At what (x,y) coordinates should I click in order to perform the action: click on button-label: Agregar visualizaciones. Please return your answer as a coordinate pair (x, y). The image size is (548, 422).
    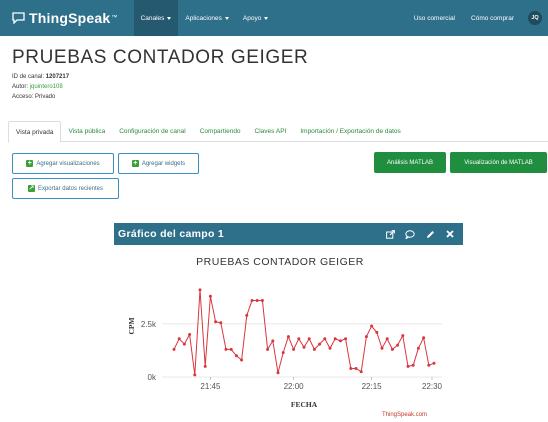
    Looking at the image, I should click on (68, 163).